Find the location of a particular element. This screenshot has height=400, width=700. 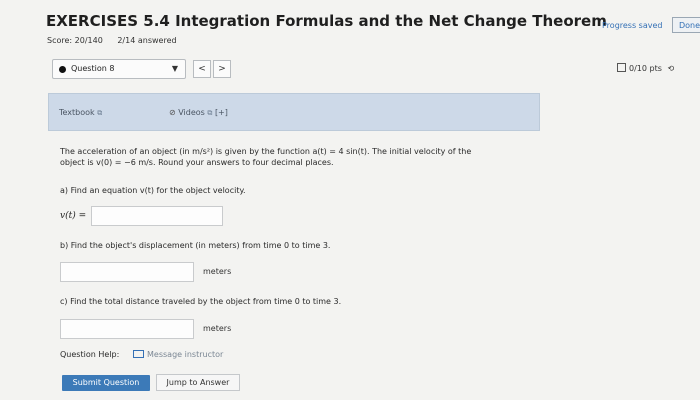

points-indicator: 0/10 pts ⟲ is located at coordinates (645, 68).